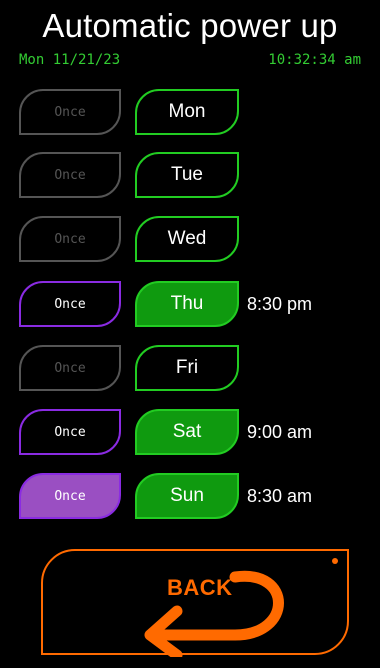 This screenshot has height=668, width=380. I want to click on day-button-fri: Fri, so click(187, 368).